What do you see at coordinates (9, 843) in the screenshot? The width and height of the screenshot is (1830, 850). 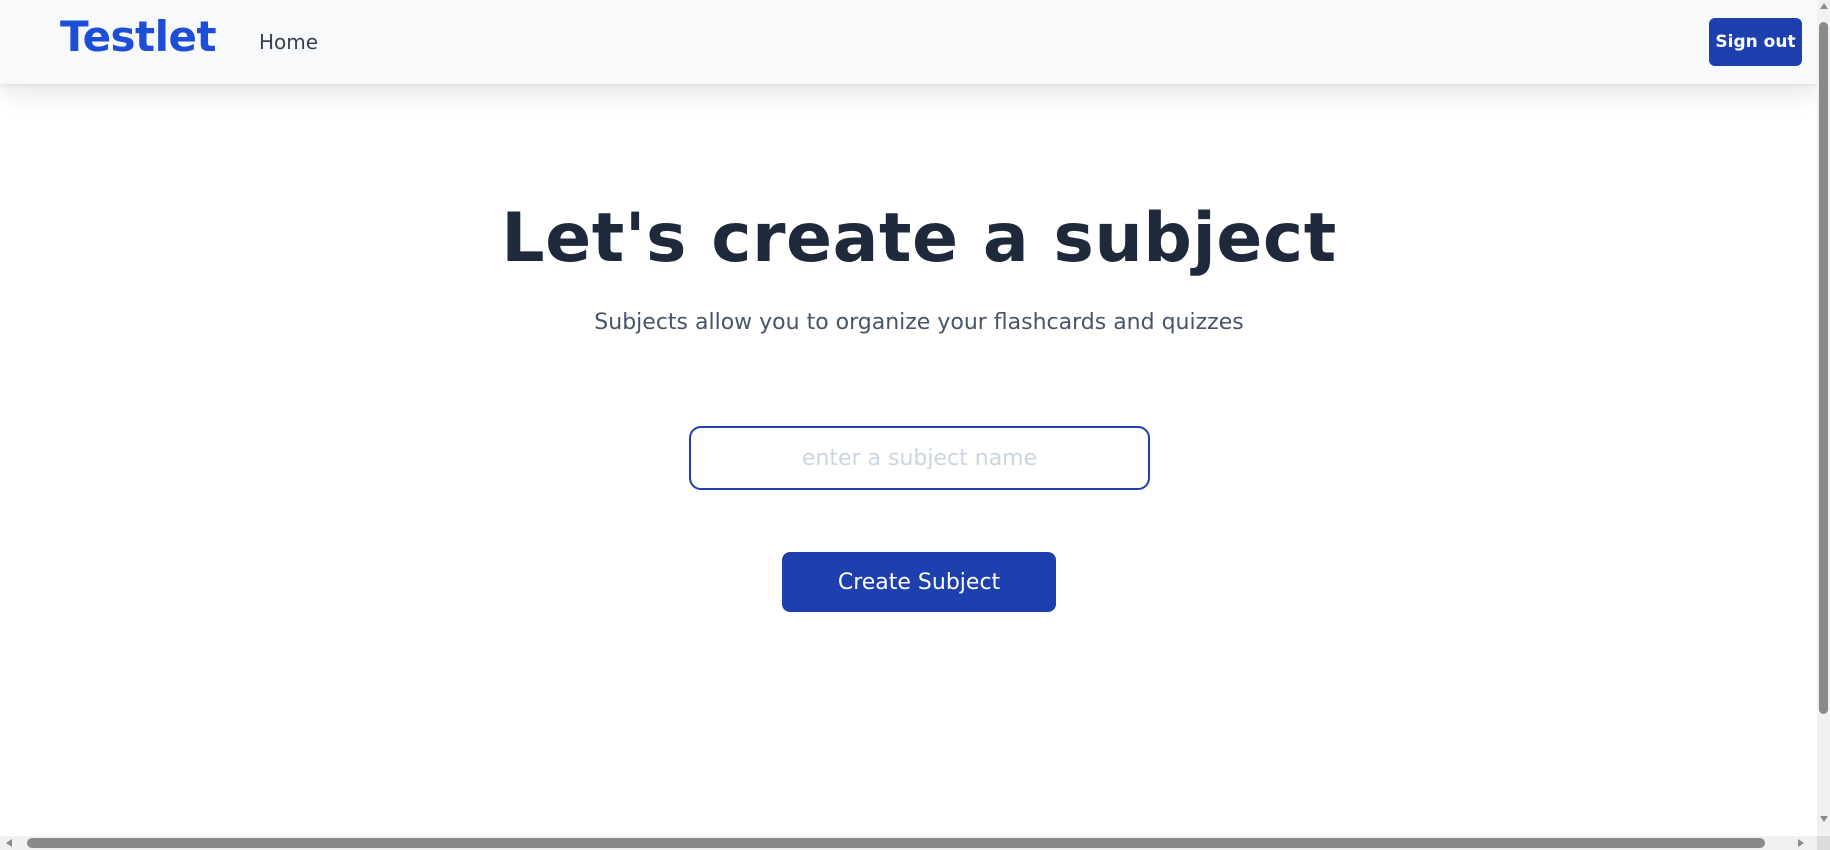 I see `scroll-left-arrow-icon` at bounding box center [9, 843].